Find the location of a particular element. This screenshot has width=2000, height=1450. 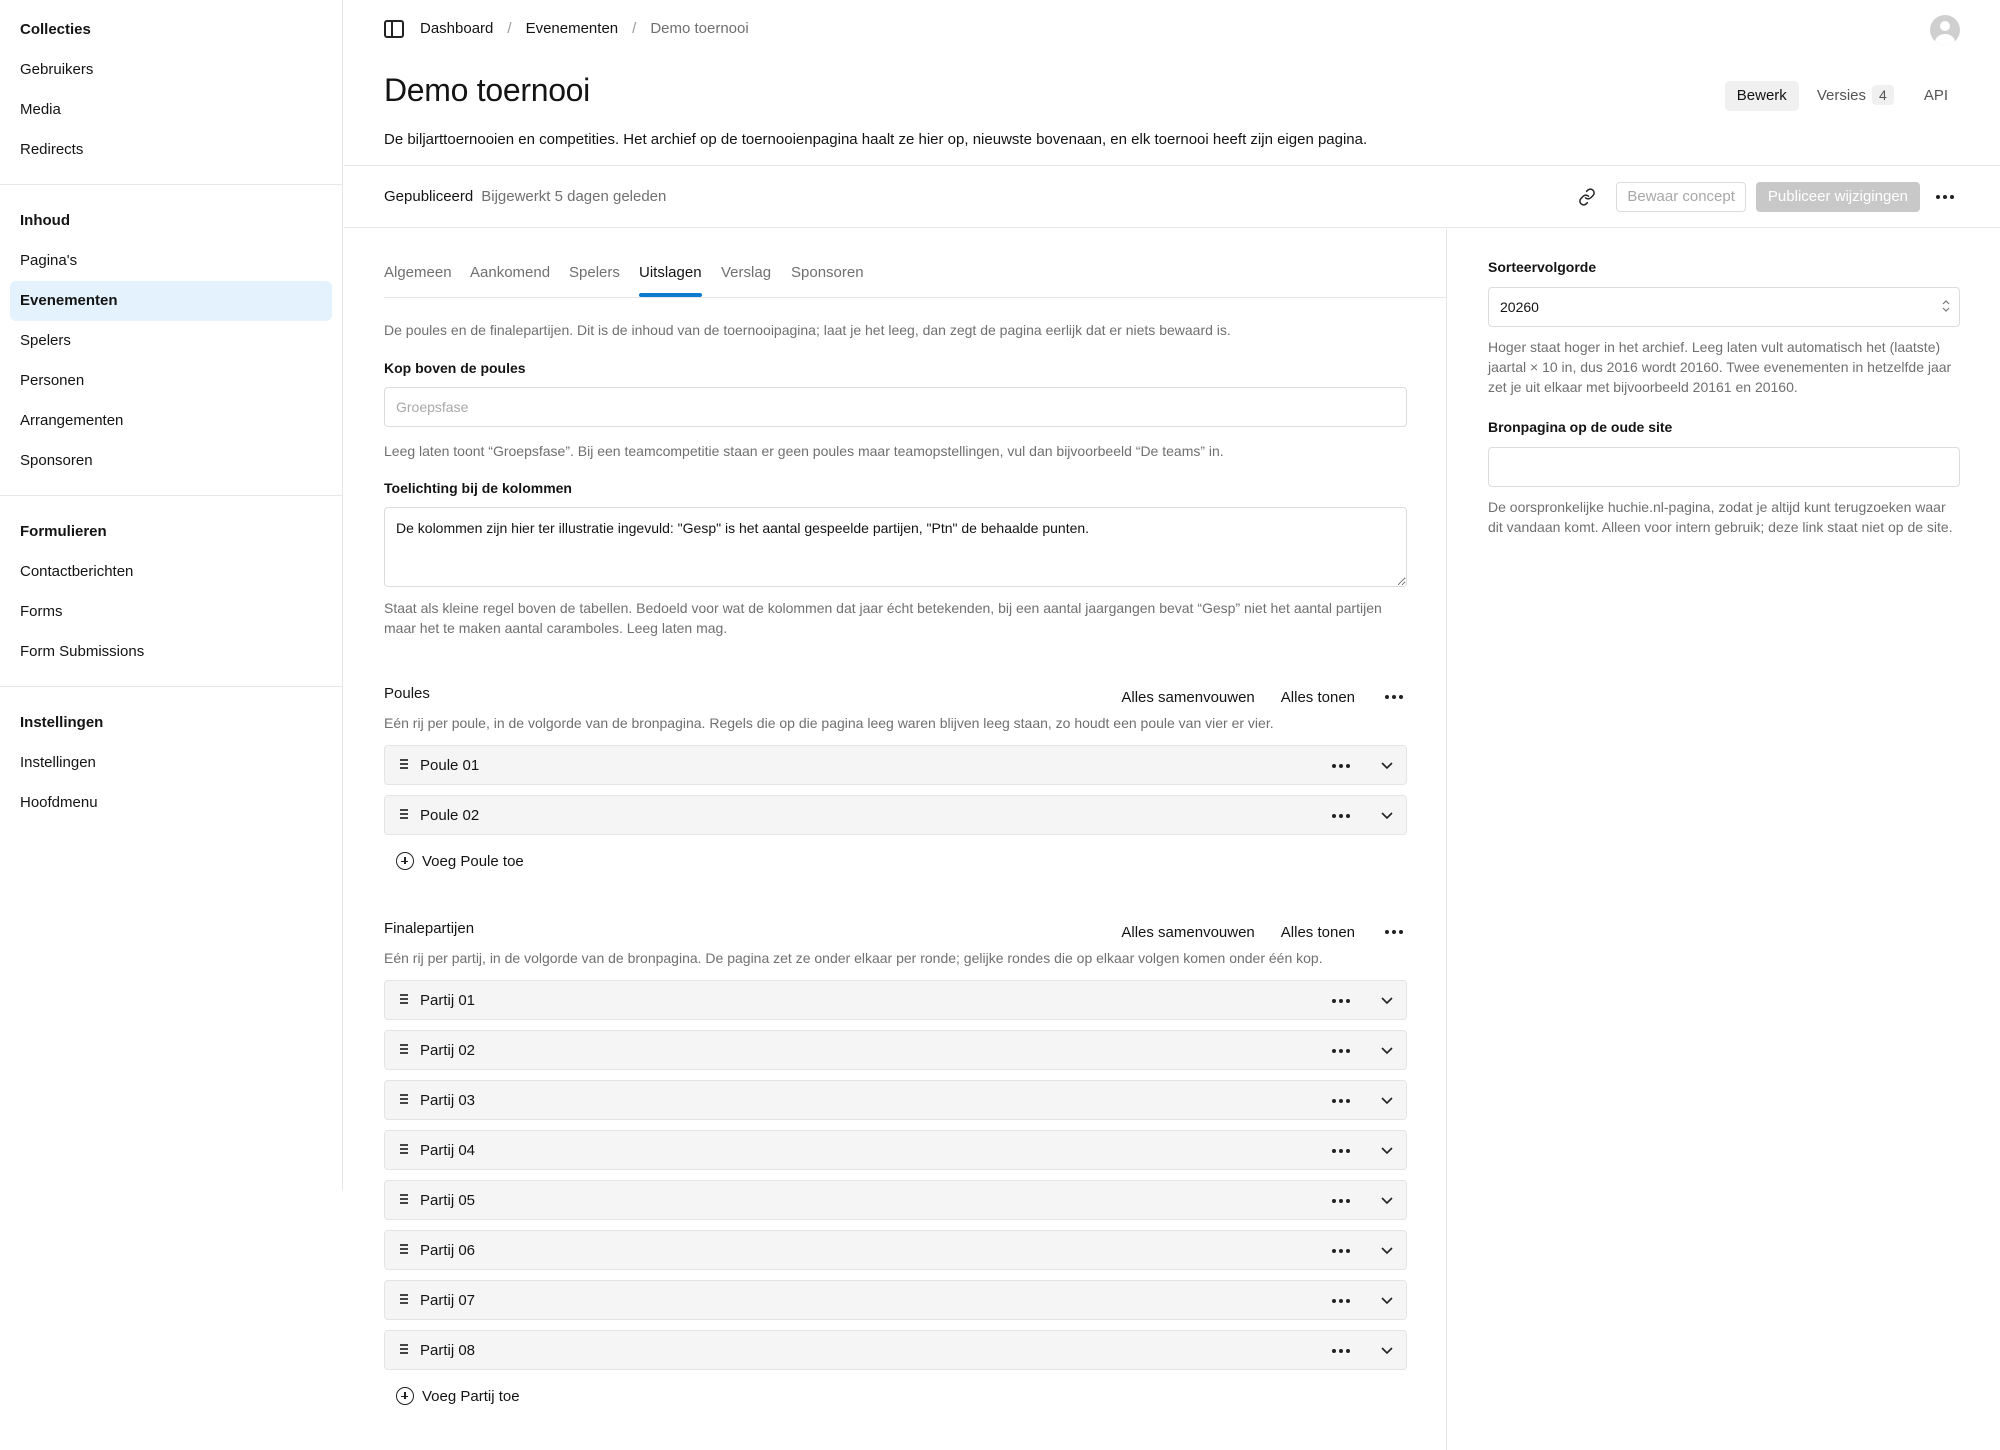

nav-group-instellingen: Instellingen Instellingen Hoofdmenu is located at coordinates (171, 762).